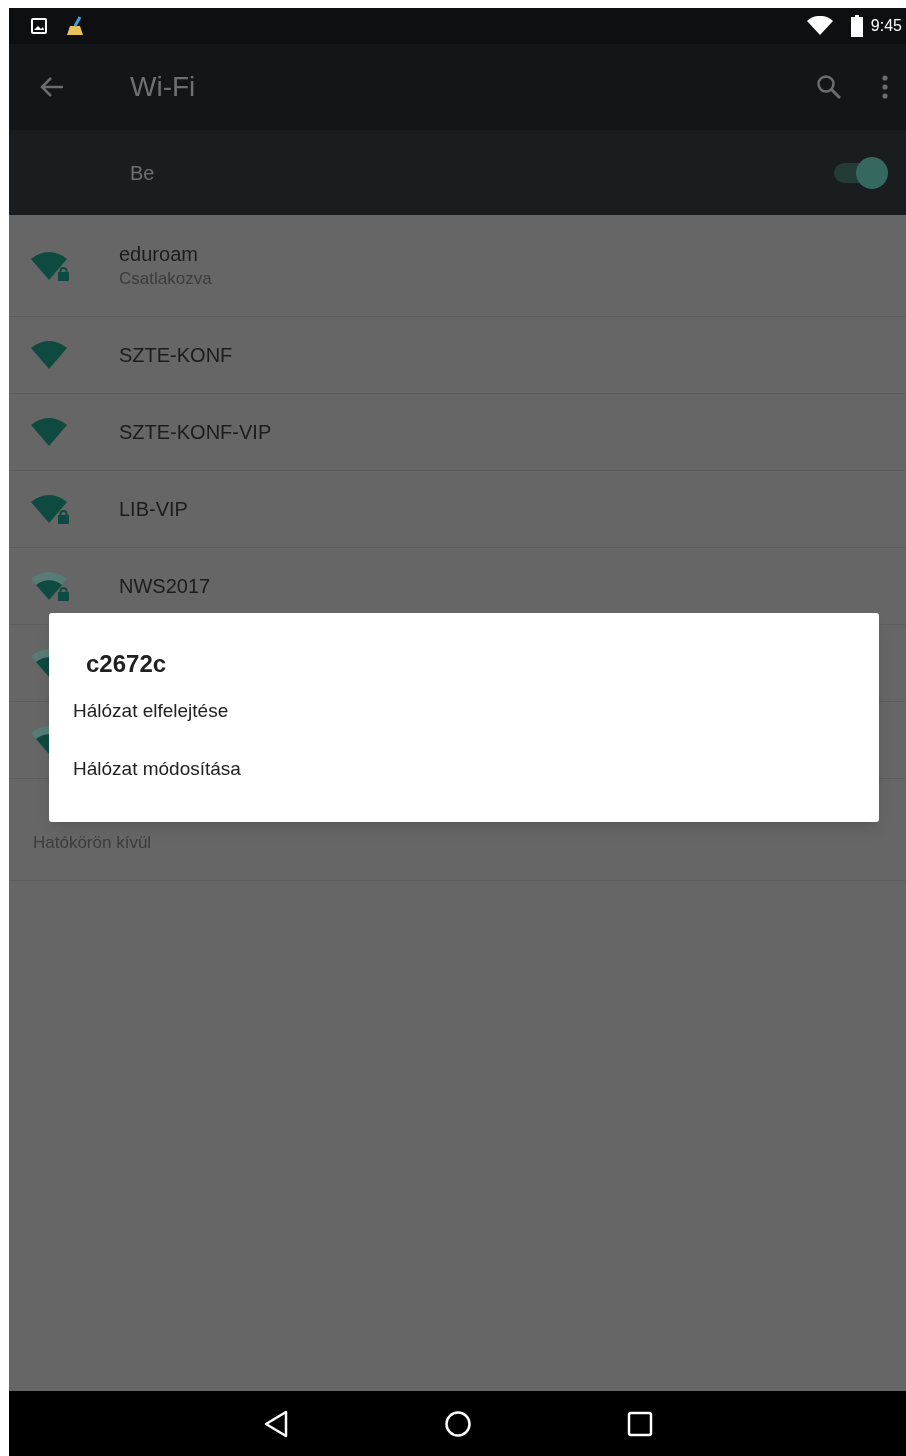 Image resolution: width=906 pixels, height=1456 pixels. What do you see at coordinates (153, 509) in the screenshot?
I see `network-name: LIB-VIP` at bounding box center [153, 509].